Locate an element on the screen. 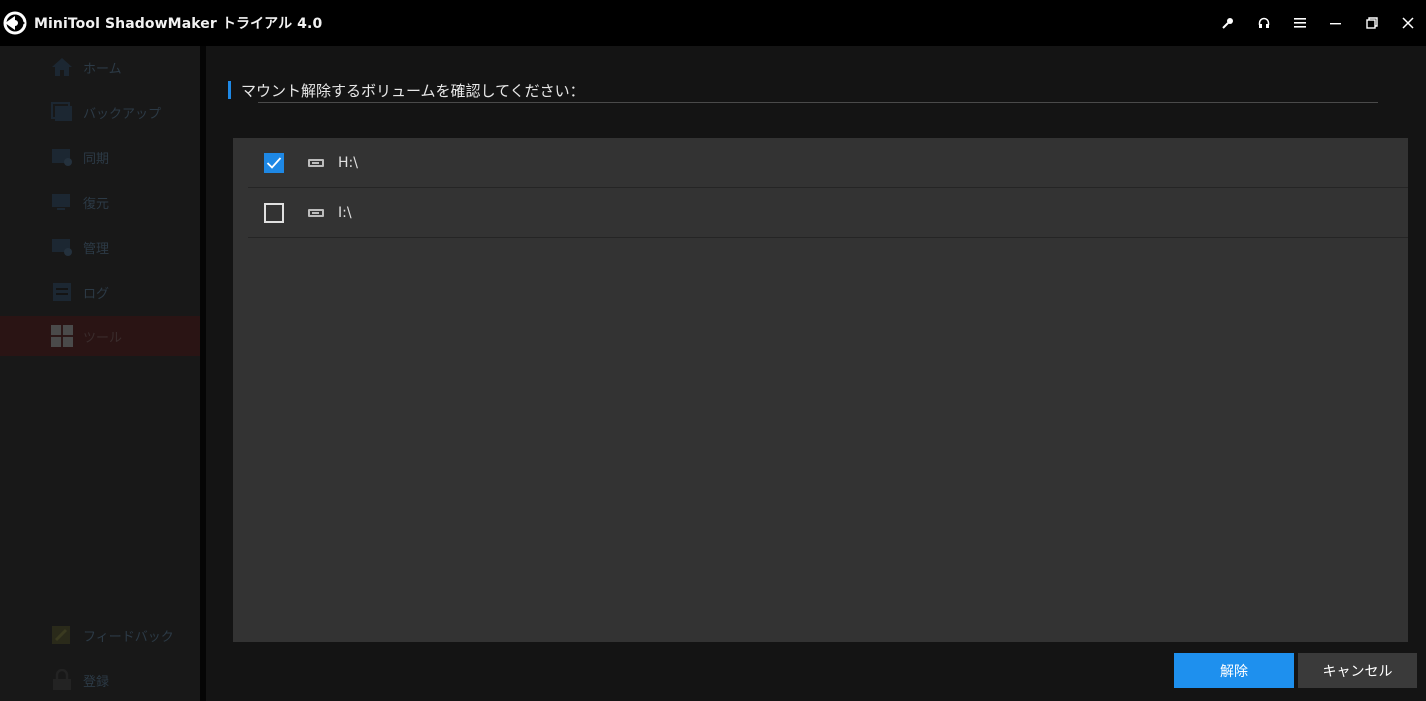  sidebar-item-log: ログ is located at coordinates (100, 292).